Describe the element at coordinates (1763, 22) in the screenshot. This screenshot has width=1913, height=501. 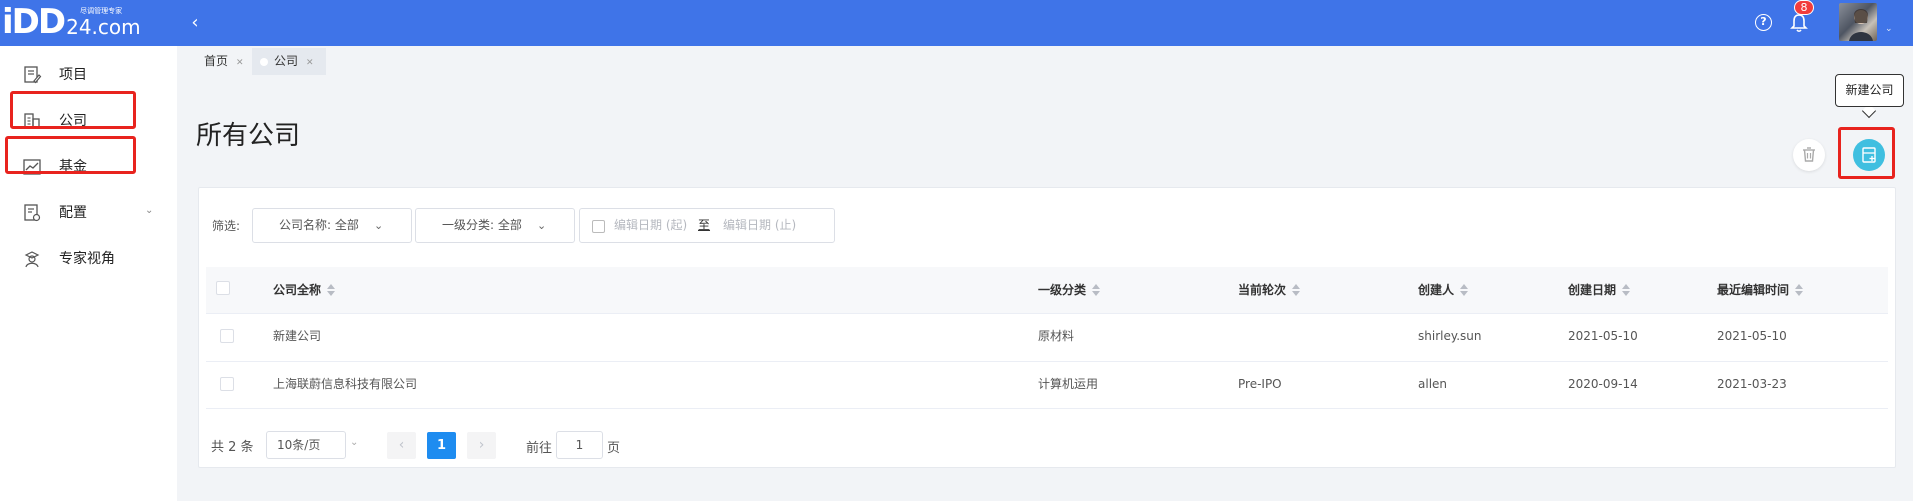
I see `question-circle-icon: ?` at that location.